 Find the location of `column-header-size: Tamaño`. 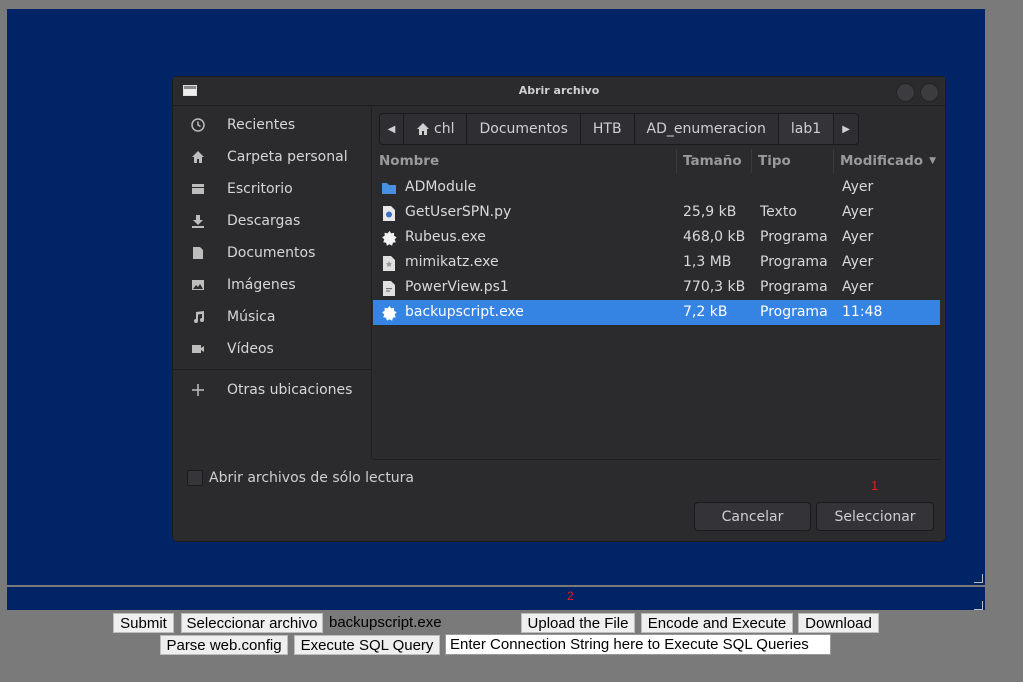

column-header-size: Tamaño is located at coordinates (714, 161).